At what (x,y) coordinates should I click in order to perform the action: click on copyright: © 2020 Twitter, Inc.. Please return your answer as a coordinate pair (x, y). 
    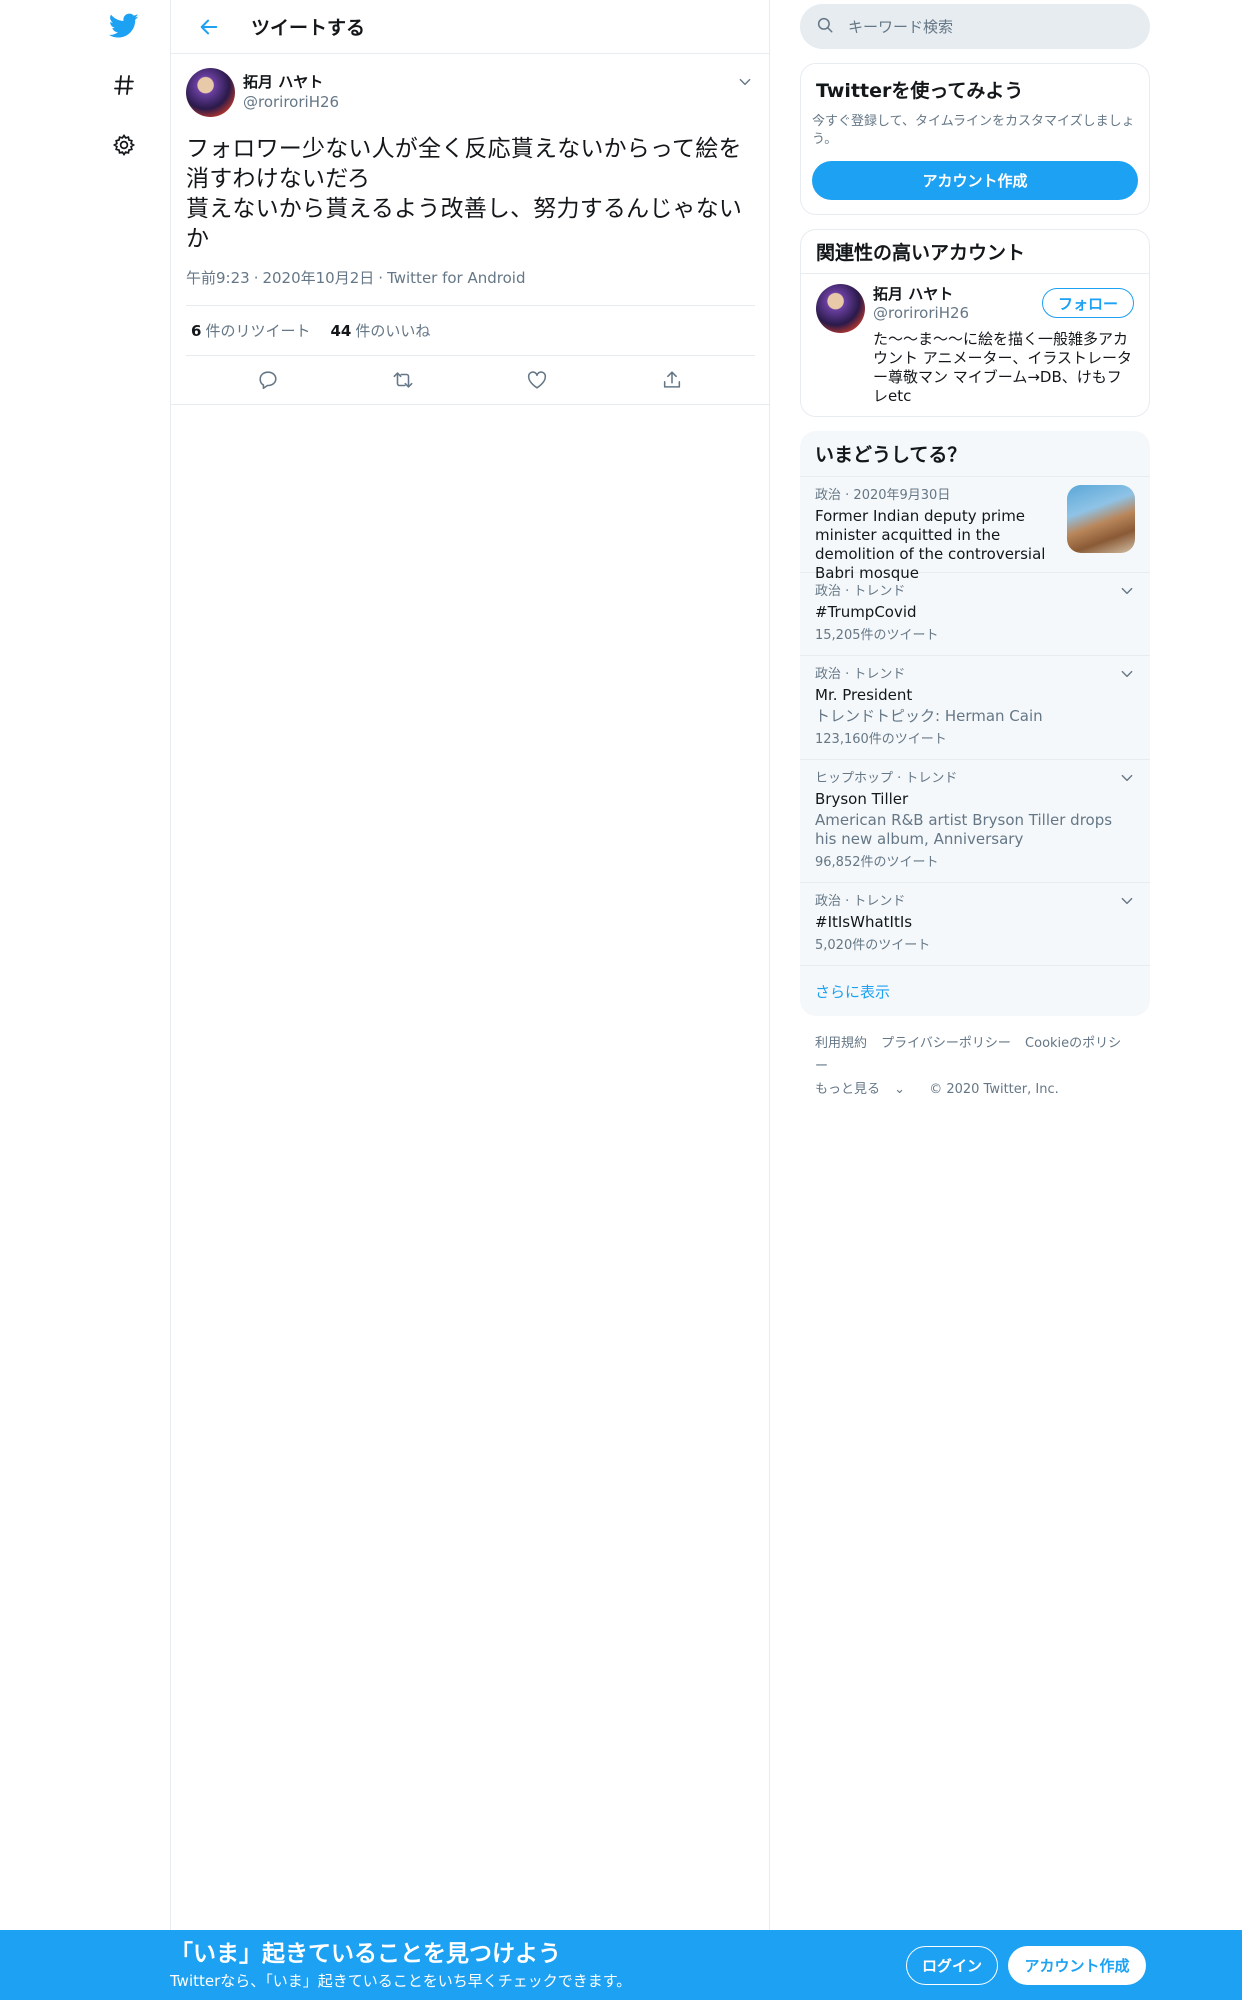
    Looking at the image, I should click on (994, 1089).